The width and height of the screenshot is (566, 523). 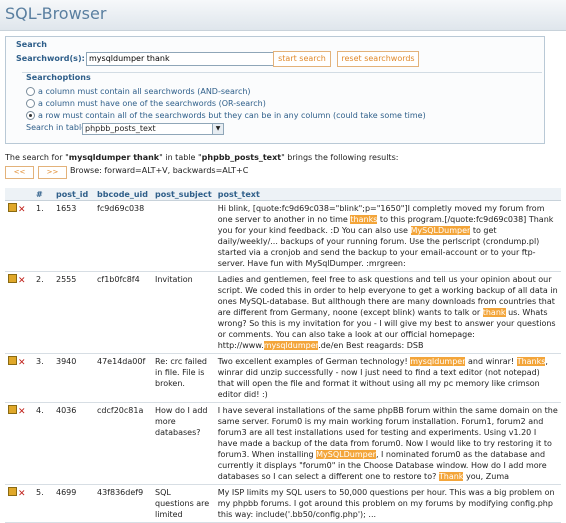 I want to click on search-highlight: thank, so click(x=494, y=312).